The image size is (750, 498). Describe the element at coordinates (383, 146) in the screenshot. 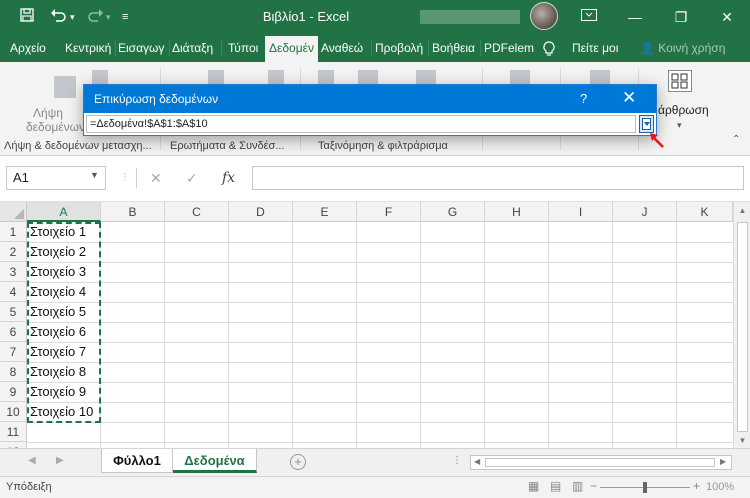

I see `group-sort-filter-label: Ταξινόμηση & φιλτράρισμα` at that location.